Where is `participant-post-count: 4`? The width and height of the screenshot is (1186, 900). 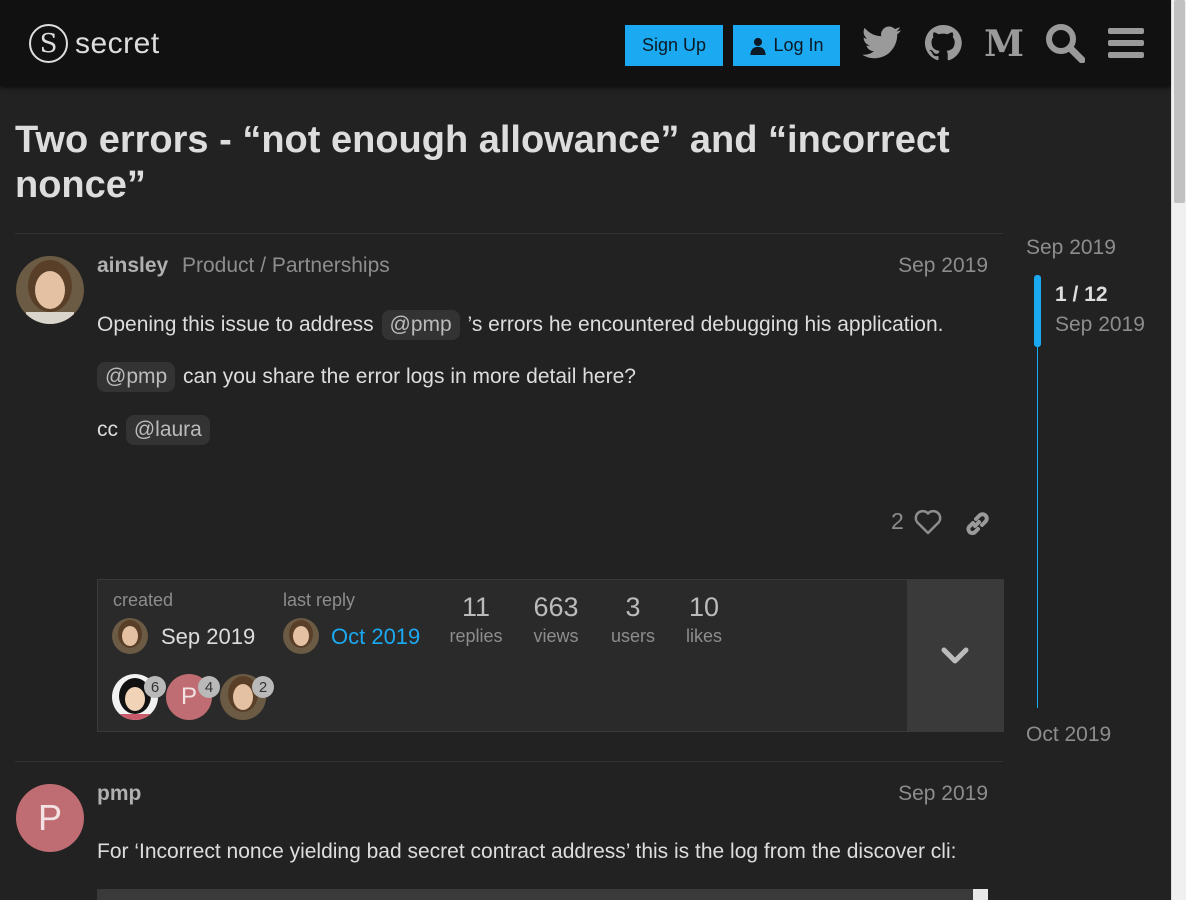
participant-post-count: 4 is located at coordinates (209, 687).